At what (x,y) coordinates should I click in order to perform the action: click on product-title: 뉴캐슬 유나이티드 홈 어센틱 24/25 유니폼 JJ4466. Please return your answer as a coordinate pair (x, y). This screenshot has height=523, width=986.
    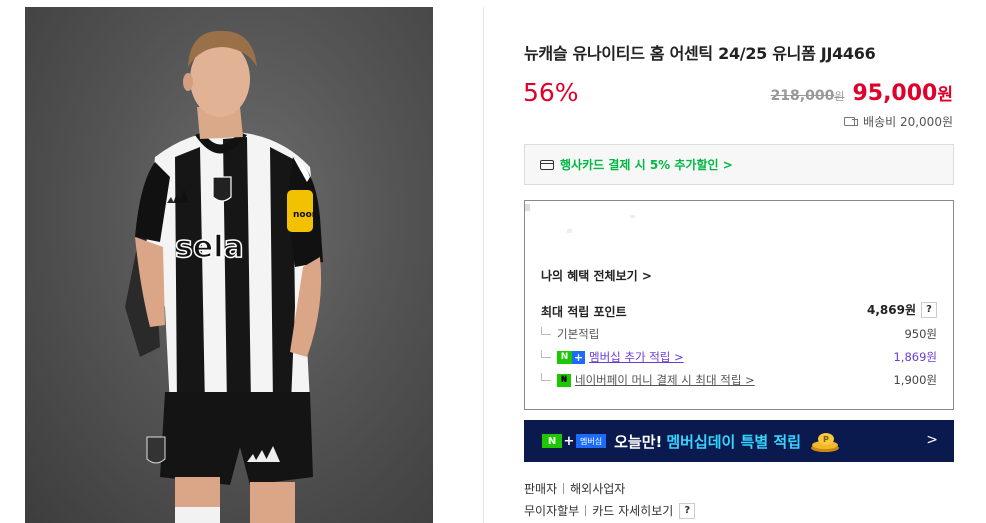
    Looking at the image, I should click on (700, 53).